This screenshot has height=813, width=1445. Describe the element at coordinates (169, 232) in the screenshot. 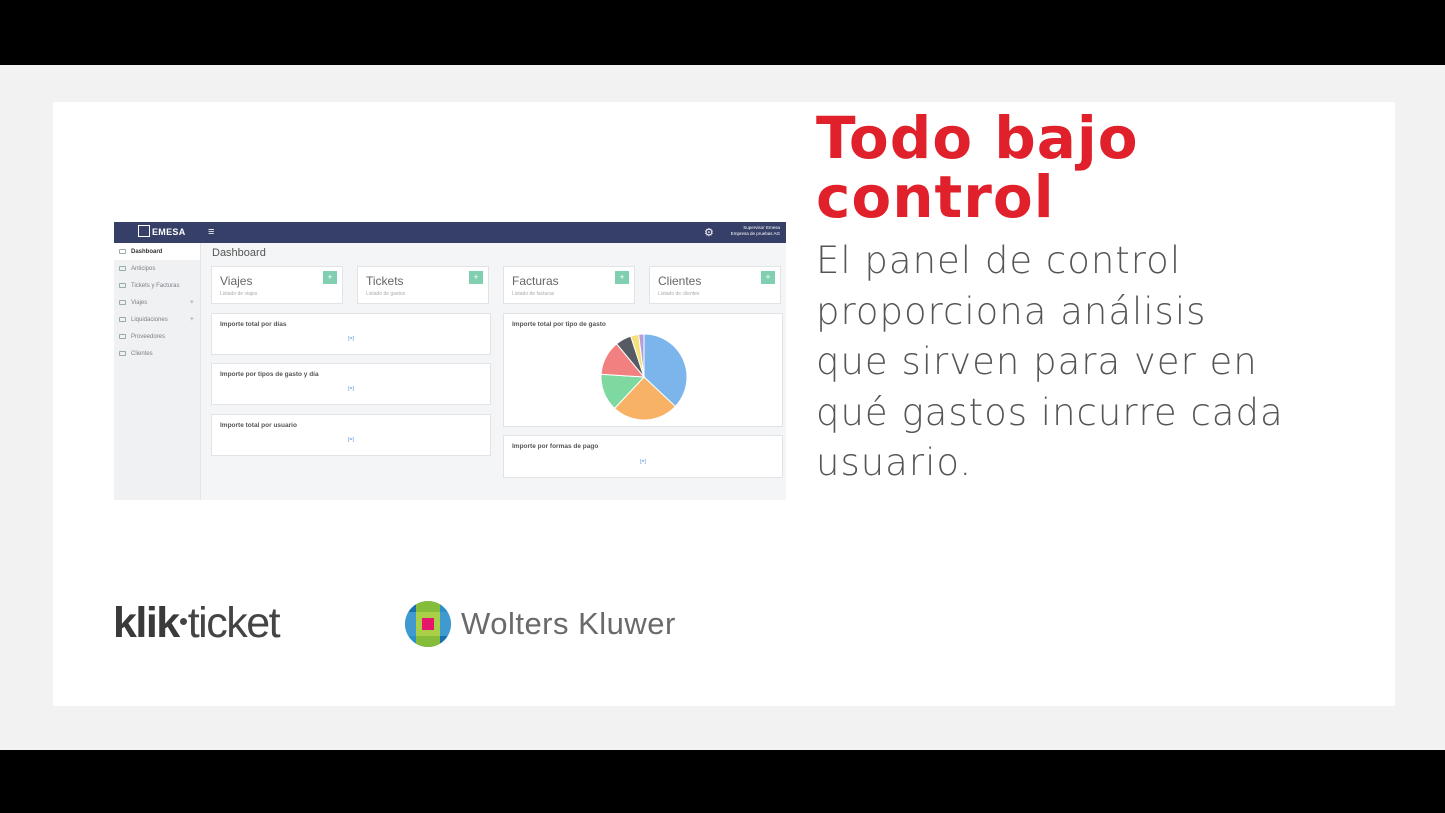

I see `logo-text: EMESA` at that location.